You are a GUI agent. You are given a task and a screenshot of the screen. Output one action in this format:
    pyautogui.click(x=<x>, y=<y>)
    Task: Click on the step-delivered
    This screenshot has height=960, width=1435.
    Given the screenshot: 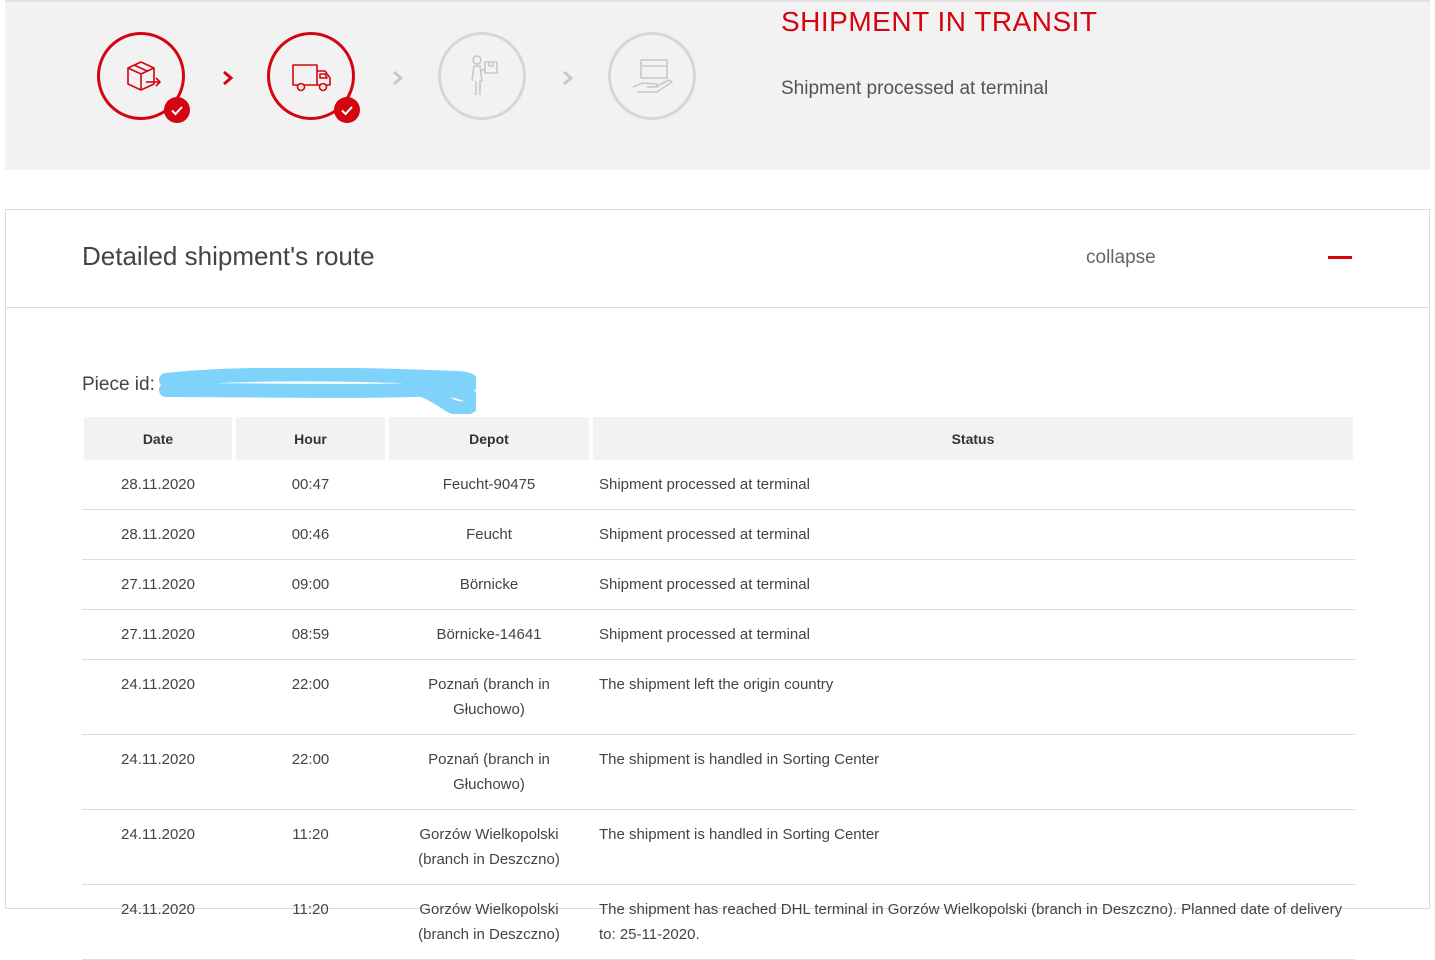 What is the action you would take?
    pyautogui.click(x=652, y=76)
    